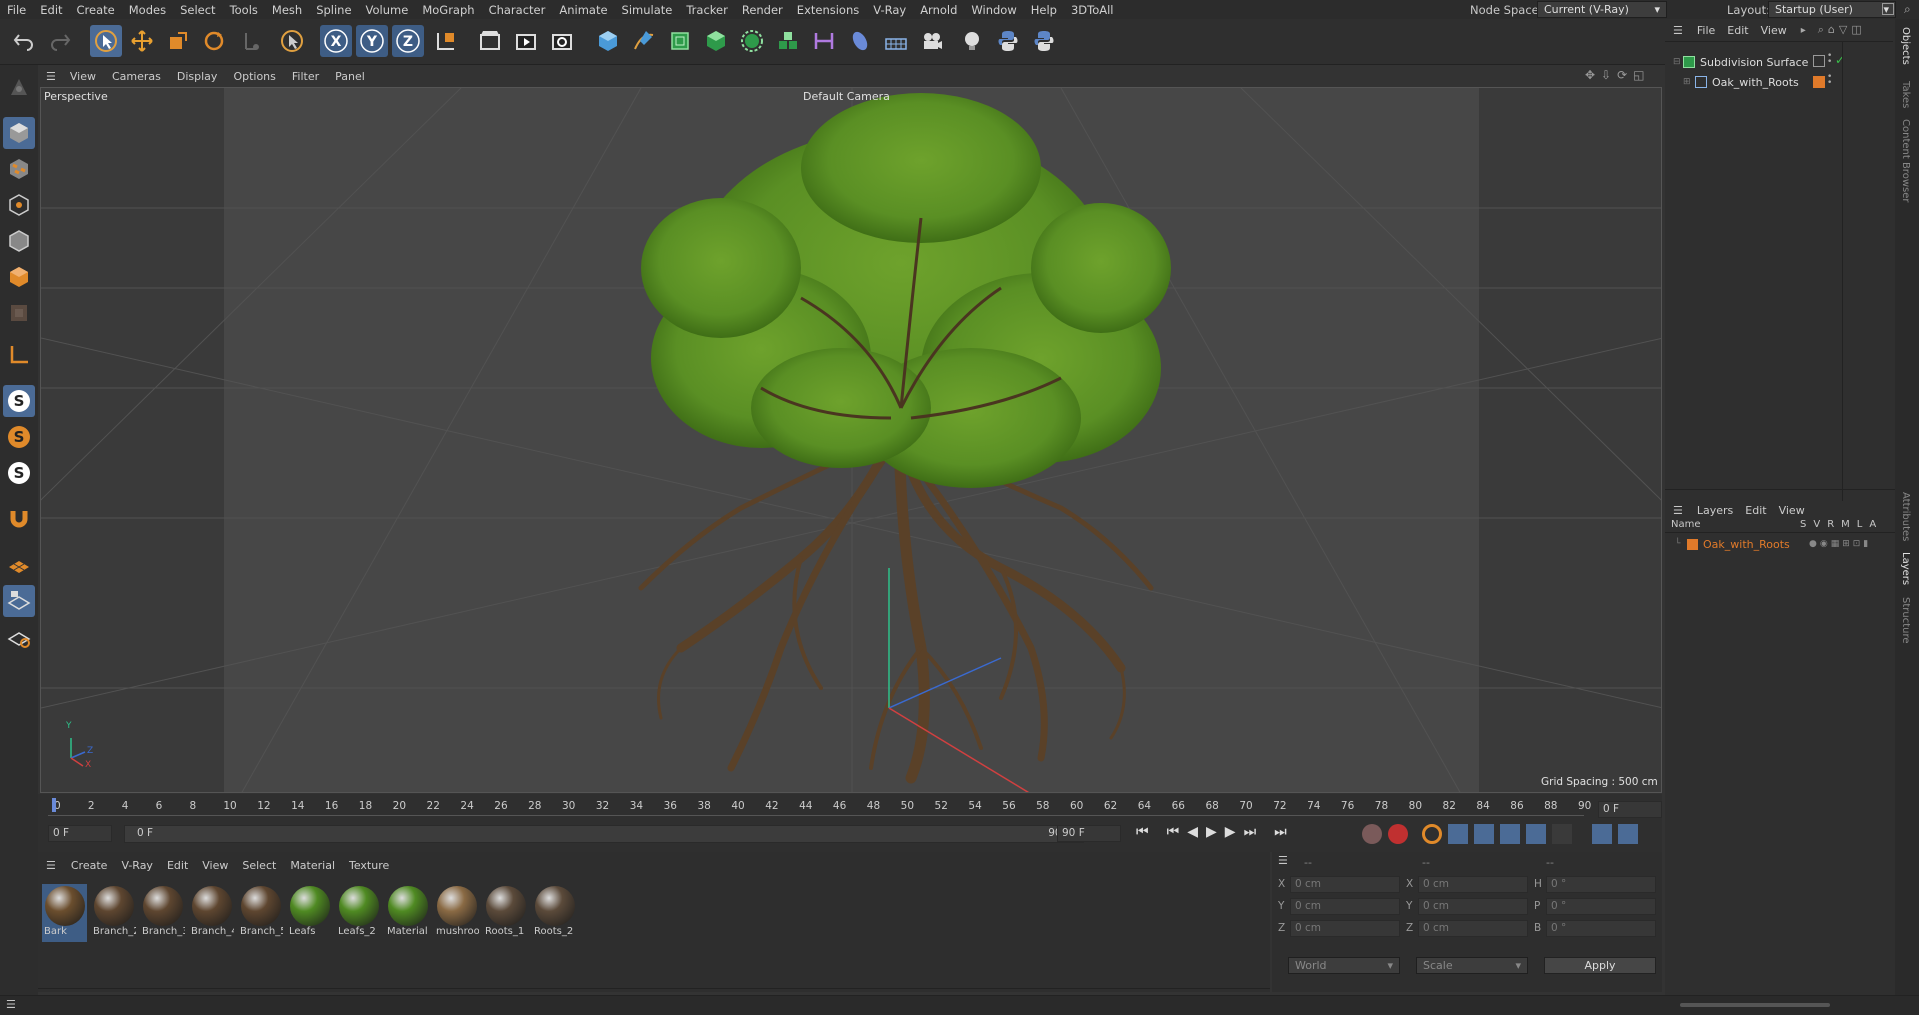 The width and height of the screenshot is (1919, 1015). Describe the element at coordinates (1630, 809) in the screenshot. I see `current-frame-field: 0 F` at that location.